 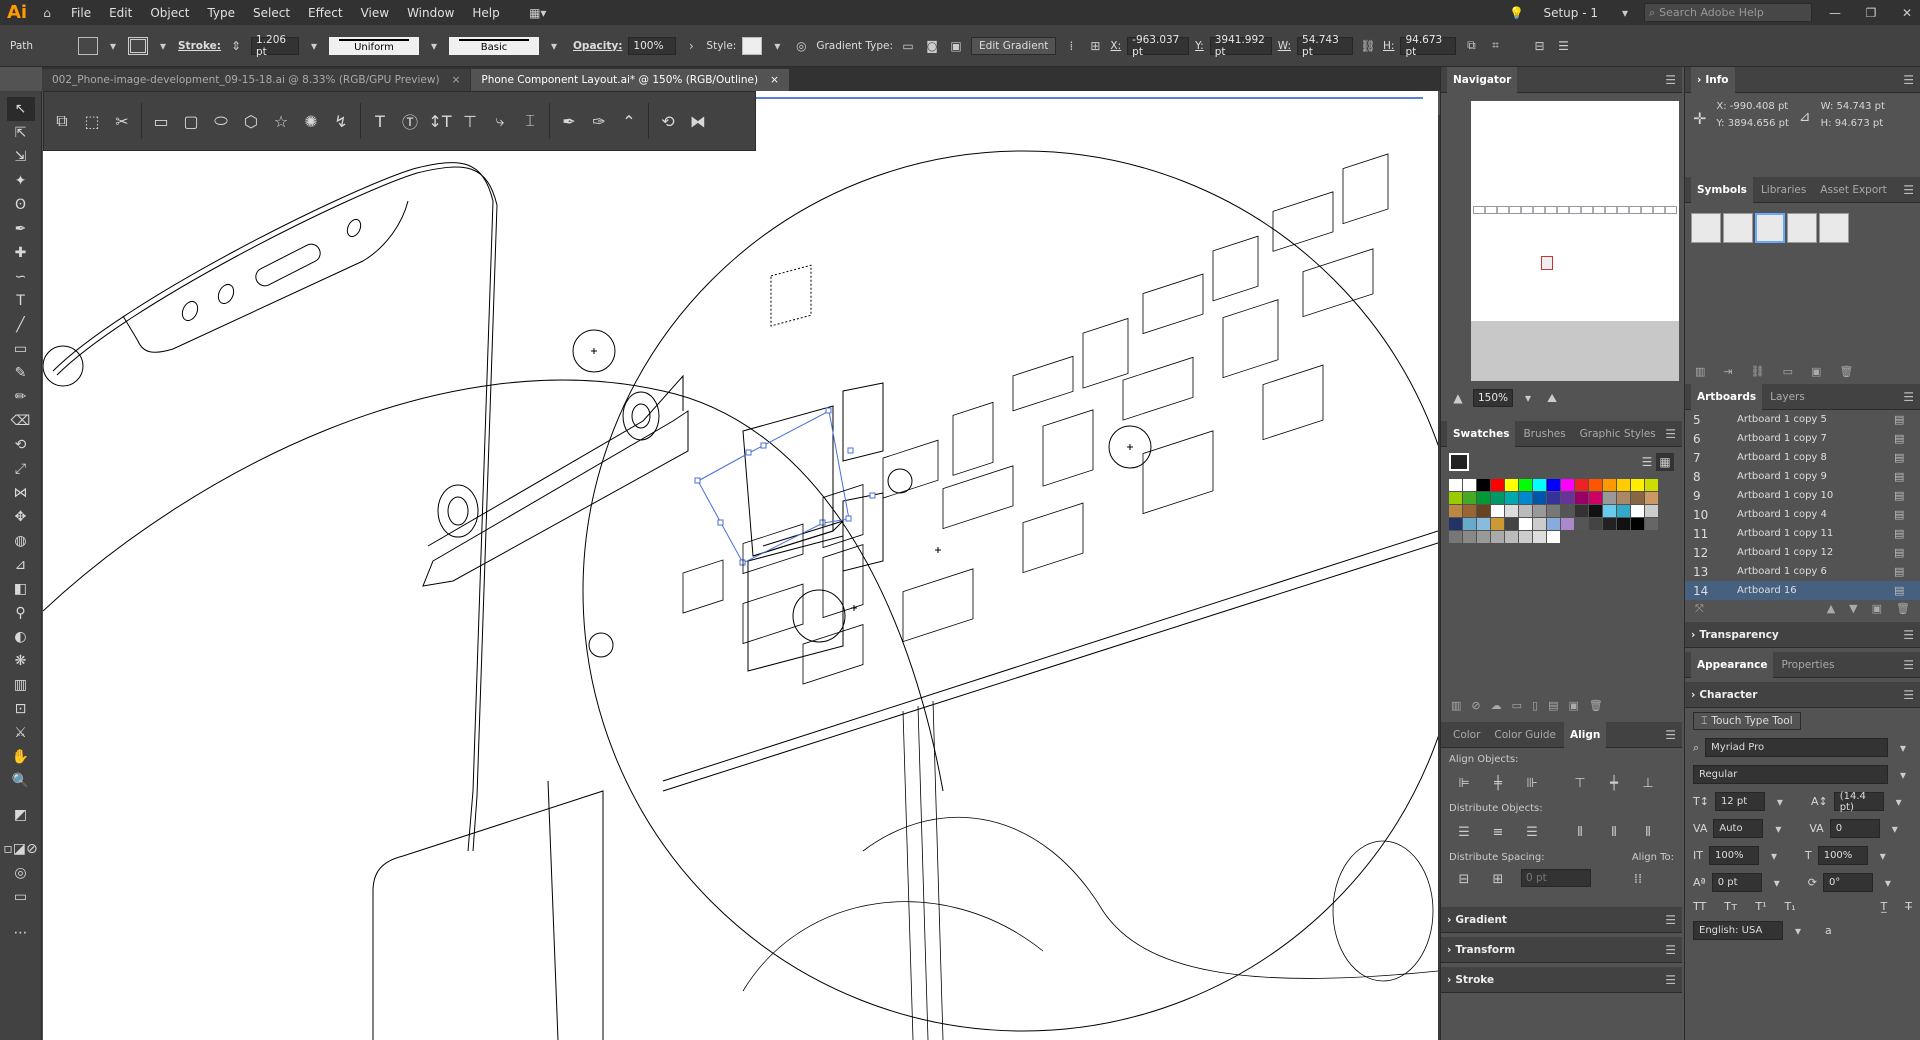 I want to click on workspace-select: Setup - 1, so click(x=1570, y=13).